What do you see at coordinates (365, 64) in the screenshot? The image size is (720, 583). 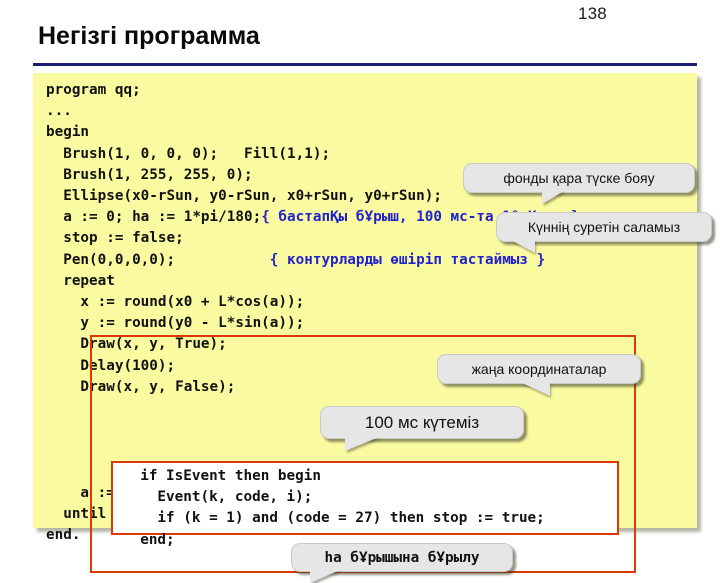 I see `title-divider` at bounding box center [365, 64].